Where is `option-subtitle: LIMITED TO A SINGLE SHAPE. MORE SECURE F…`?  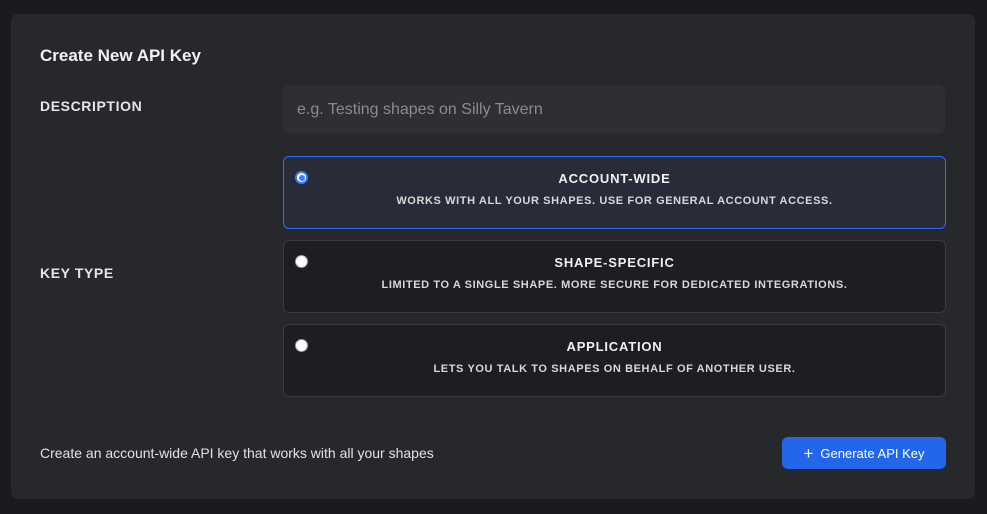
option-subtitle: LIMITED TO A SINGLE SHAPE. MORE SECURE F… is located at coordinates (614, 285).